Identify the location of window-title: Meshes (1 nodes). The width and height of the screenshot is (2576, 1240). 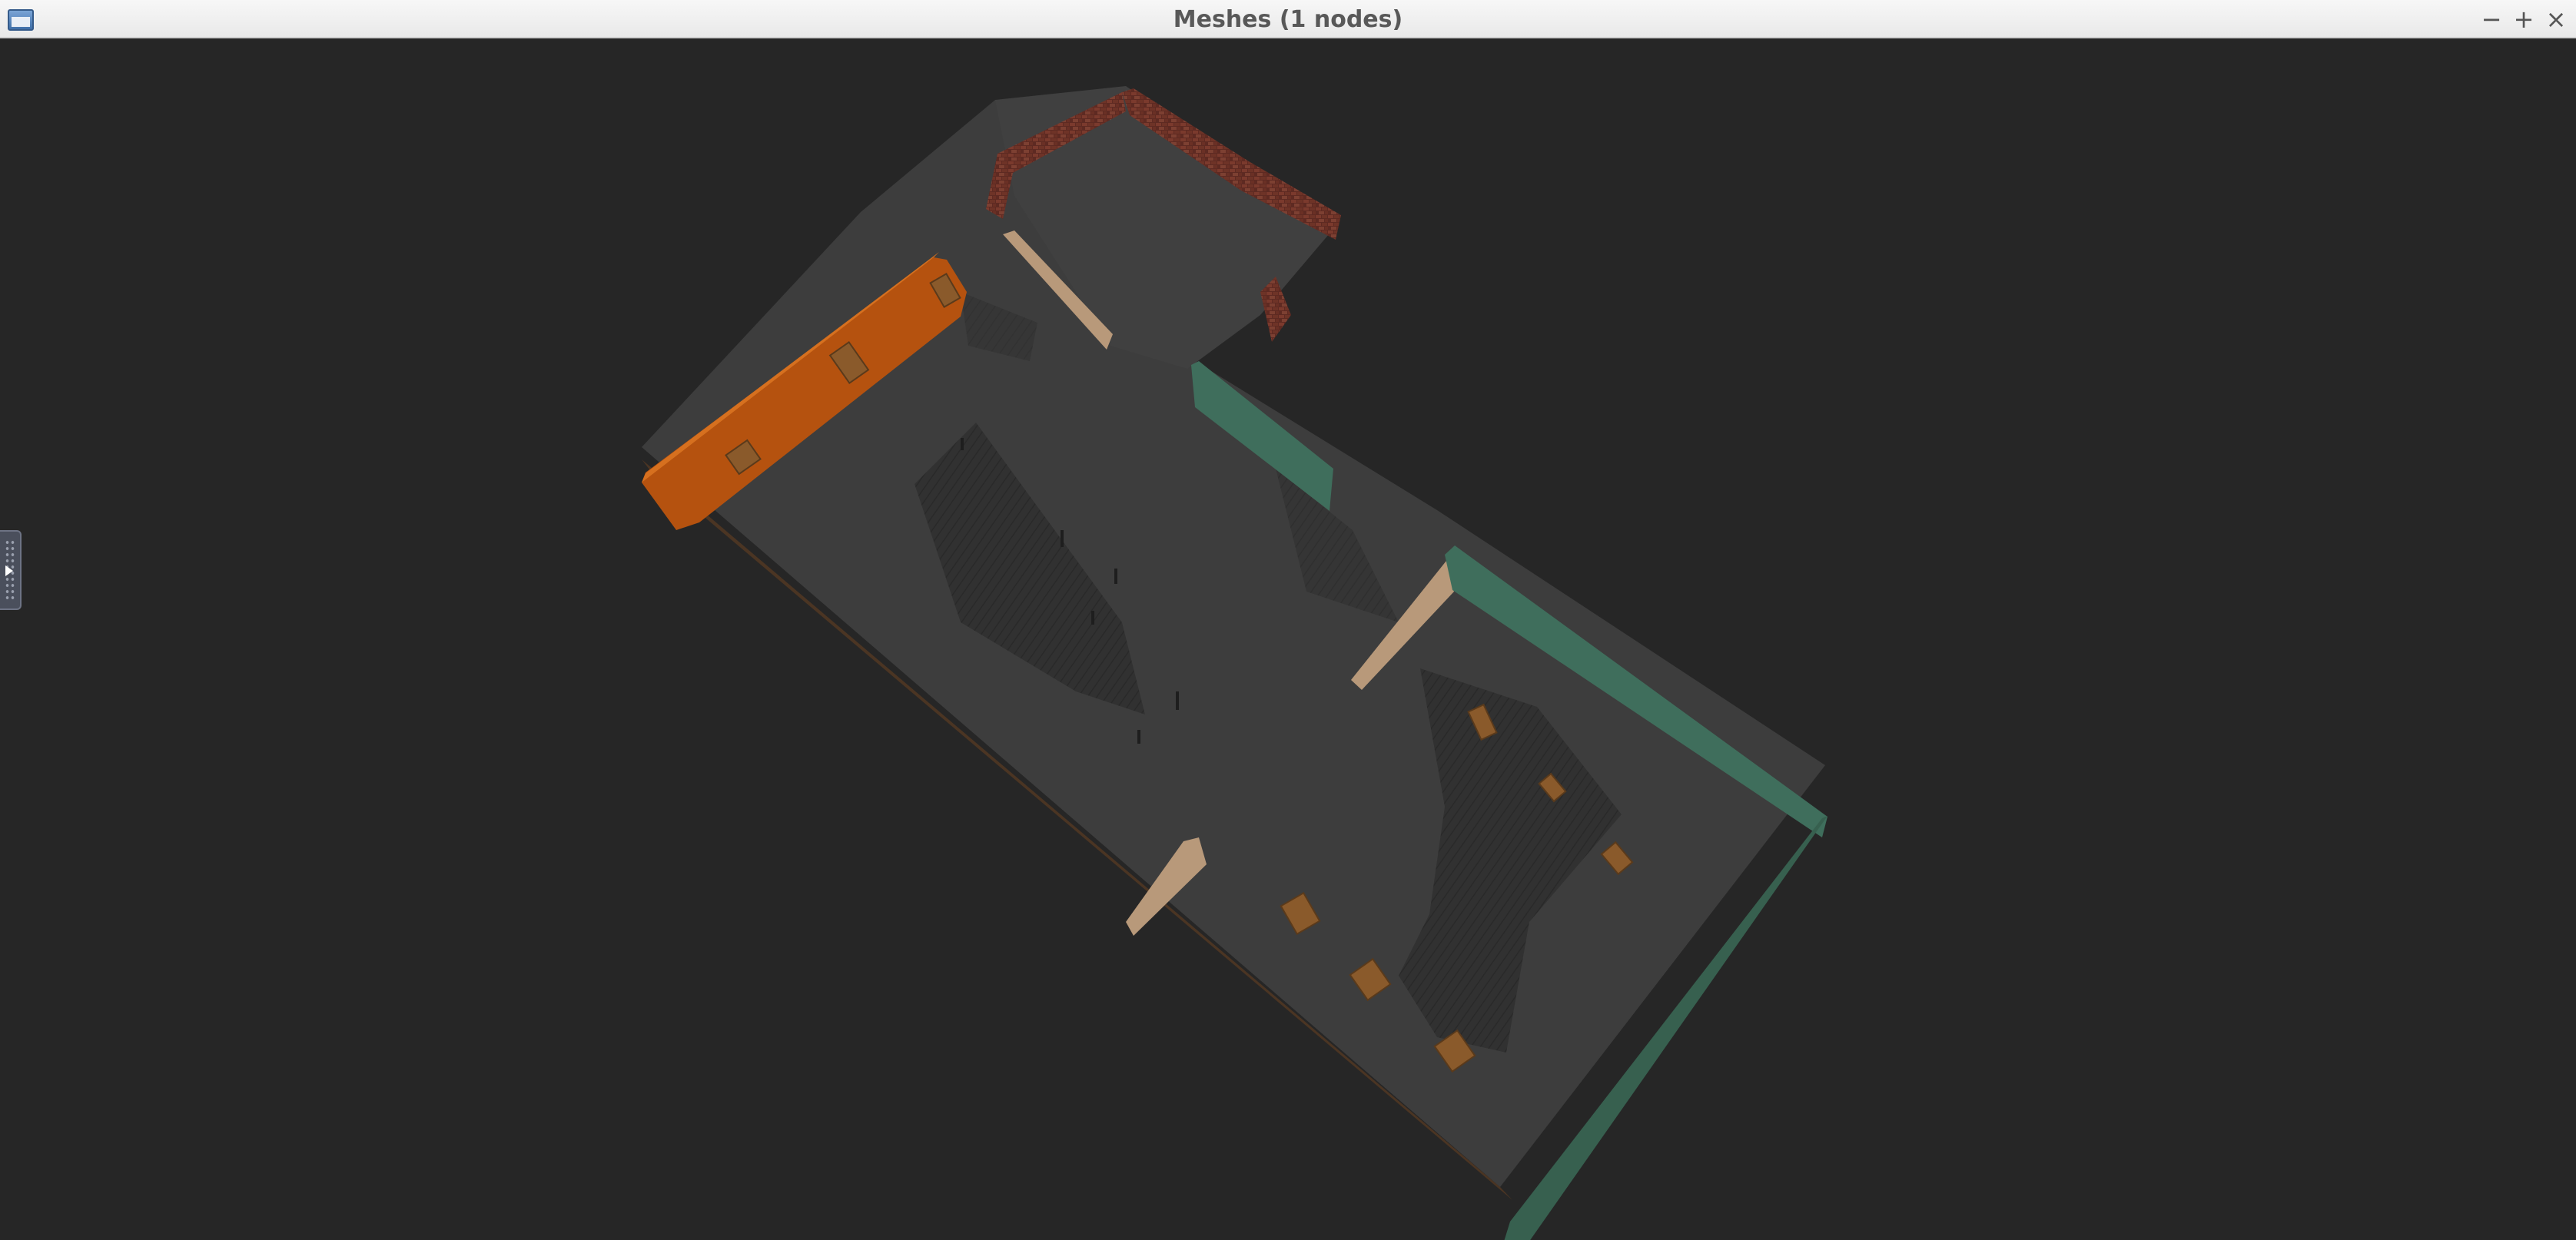
(1288, 19).